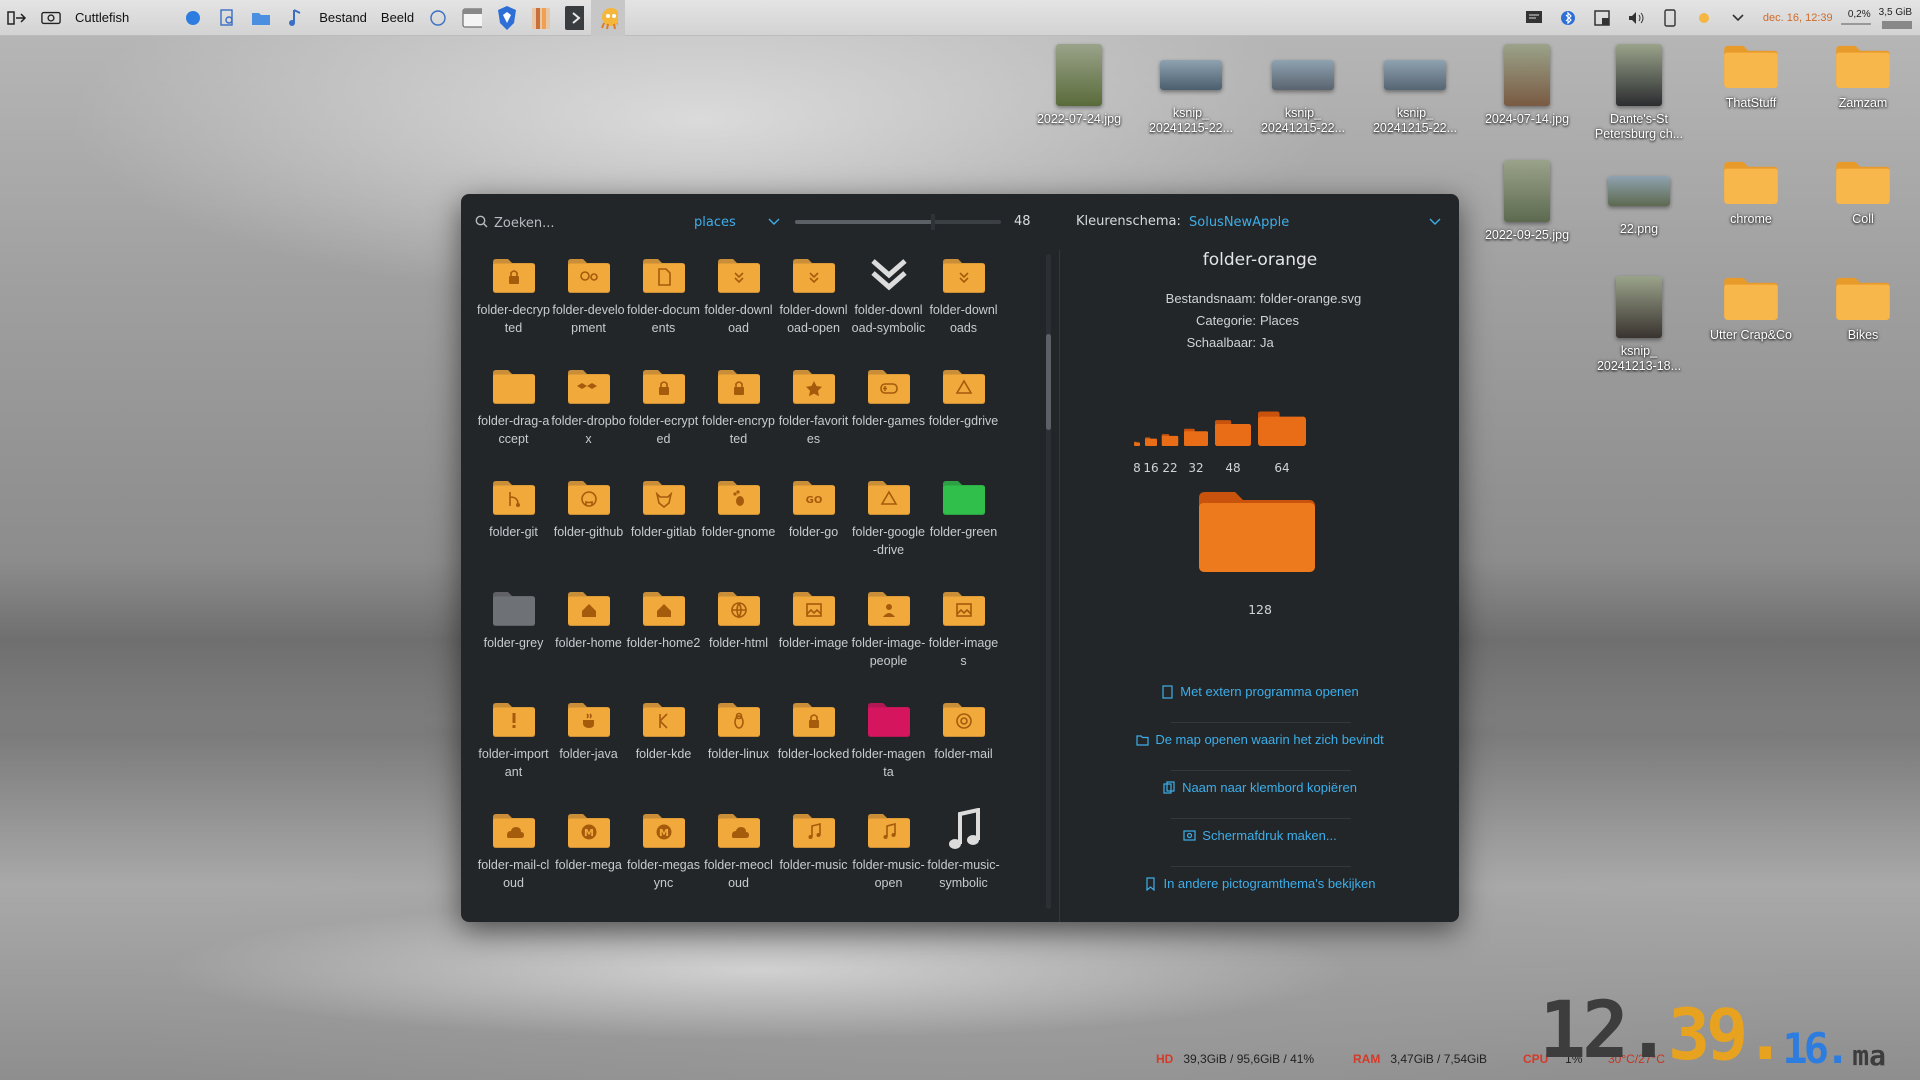 The height and width of the screenshot is (1080, 1920). I want to click on icon-grid-item: GO folder-go, so click(813, 527).